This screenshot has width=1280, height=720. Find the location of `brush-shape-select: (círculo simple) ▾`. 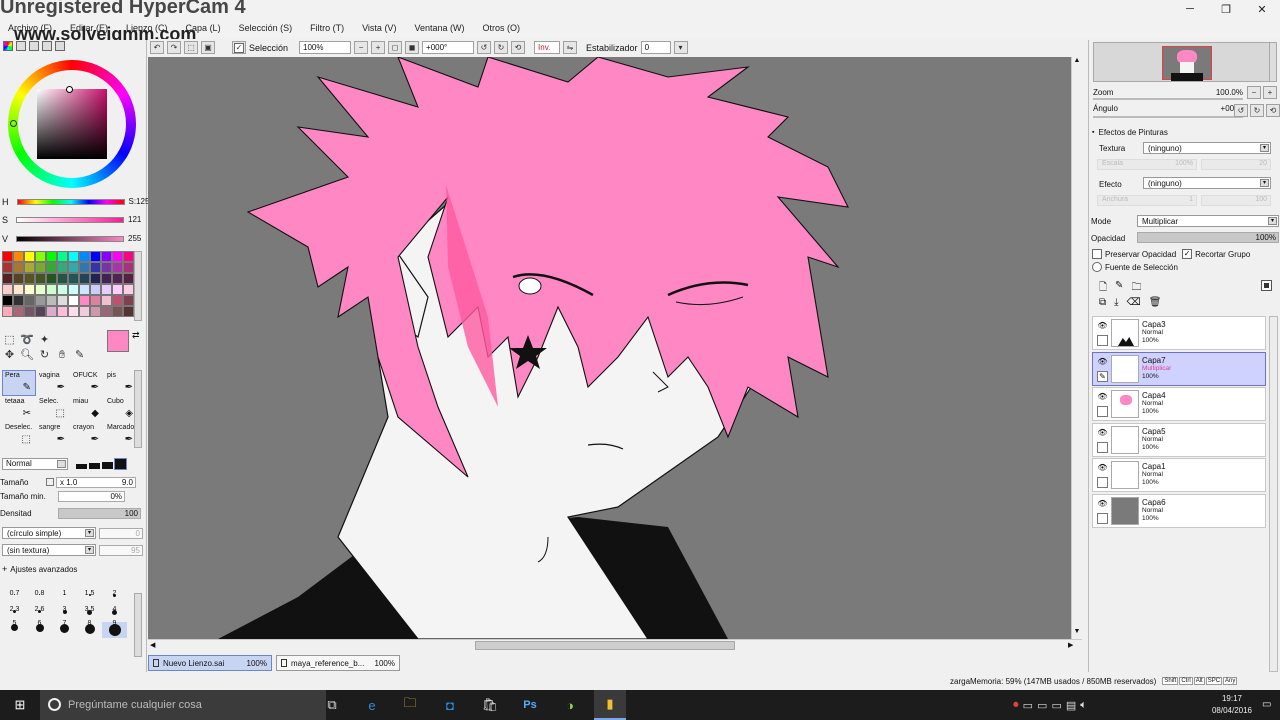

brush-shape-select: (círculo simple) ▾ is located at coordinates (49, 533).